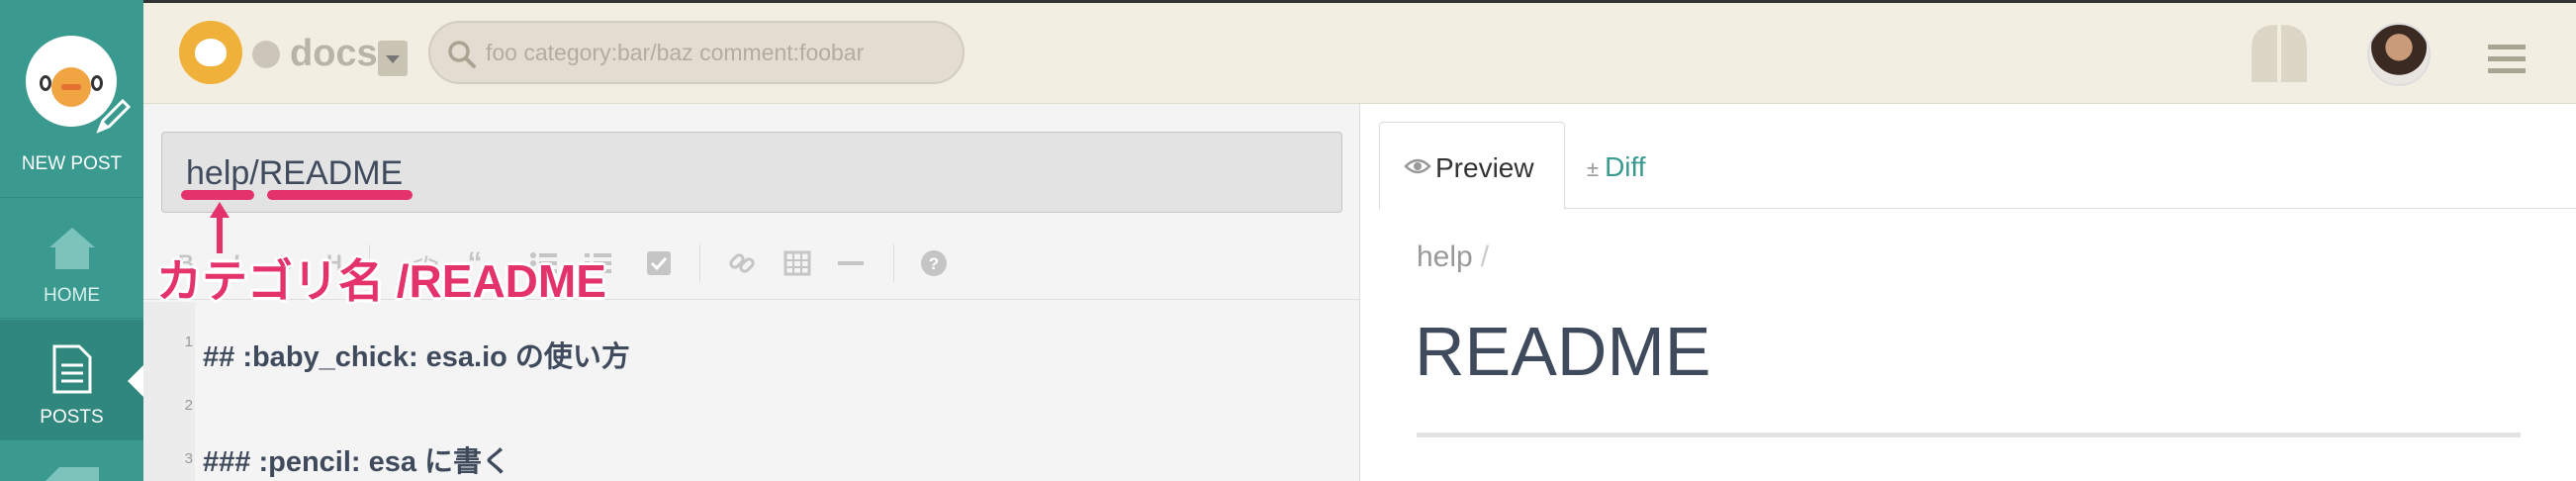 The height and width of the screenshot is (481, 2576). What do you see at coordinates (1626, 166) in the screenshot?
I see `tab-diff-label: Diff` at bounding box center [1626, 166].